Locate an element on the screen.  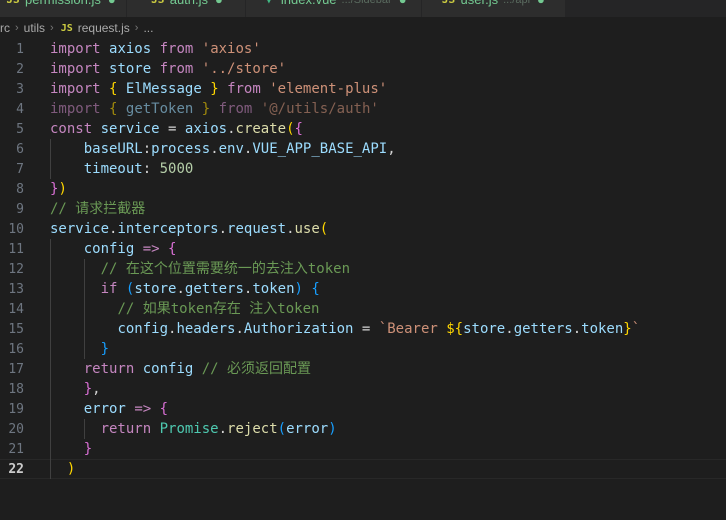
line-number: 13 is located at coordinates (16, 289).